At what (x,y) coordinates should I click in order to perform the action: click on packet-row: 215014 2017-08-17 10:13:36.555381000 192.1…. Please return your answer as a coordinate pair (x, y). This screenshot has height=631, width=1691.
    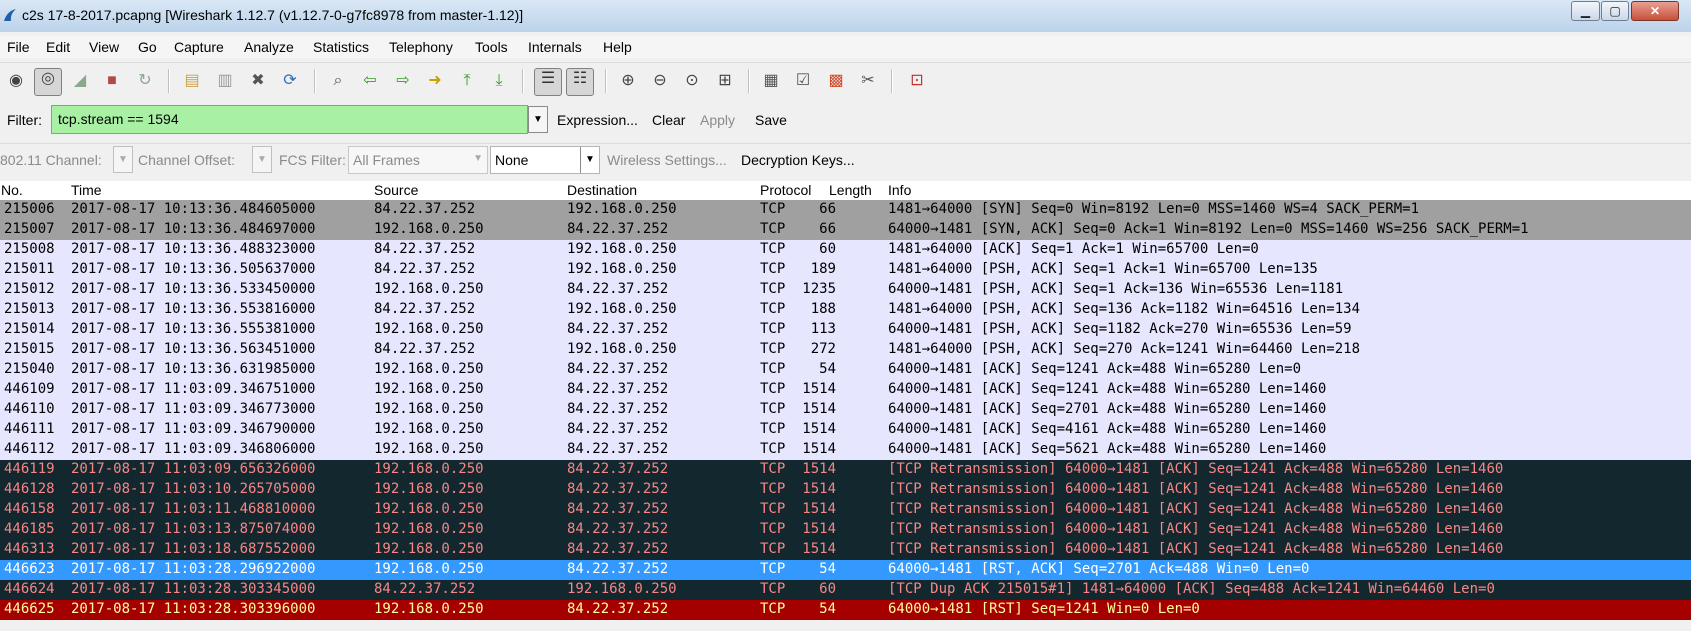
    Looking at the image, I should click on (845, 330).